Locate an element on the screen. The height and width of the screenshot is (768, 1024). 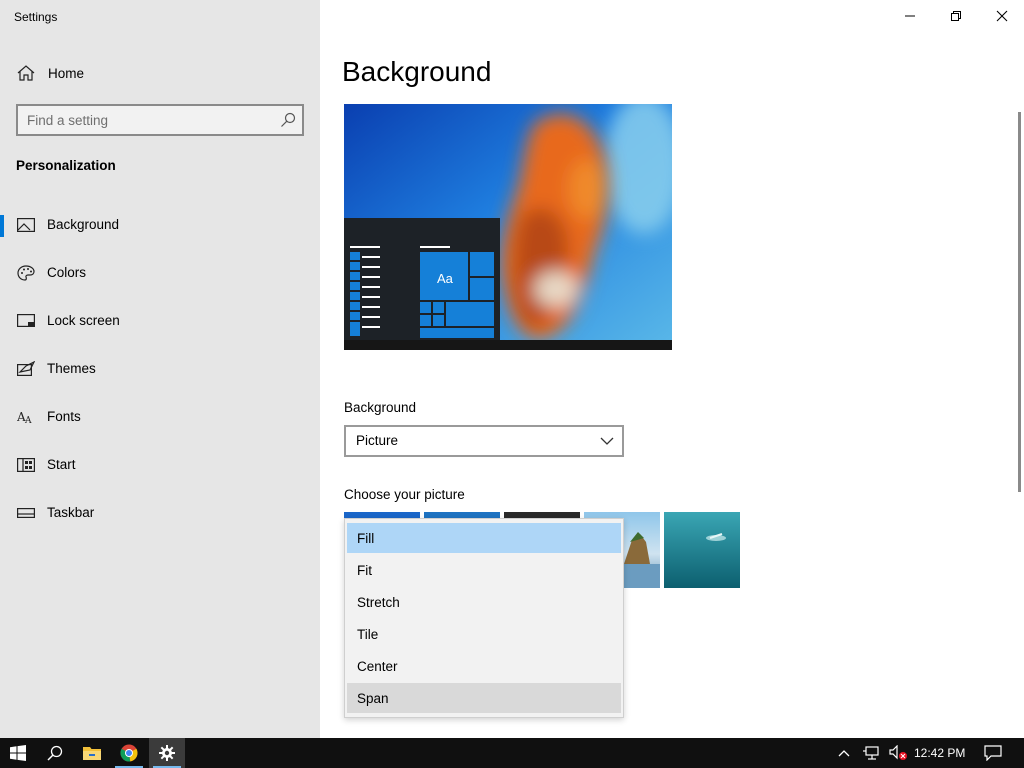
fit-option-span: Span is located at coordinates (484, 698).